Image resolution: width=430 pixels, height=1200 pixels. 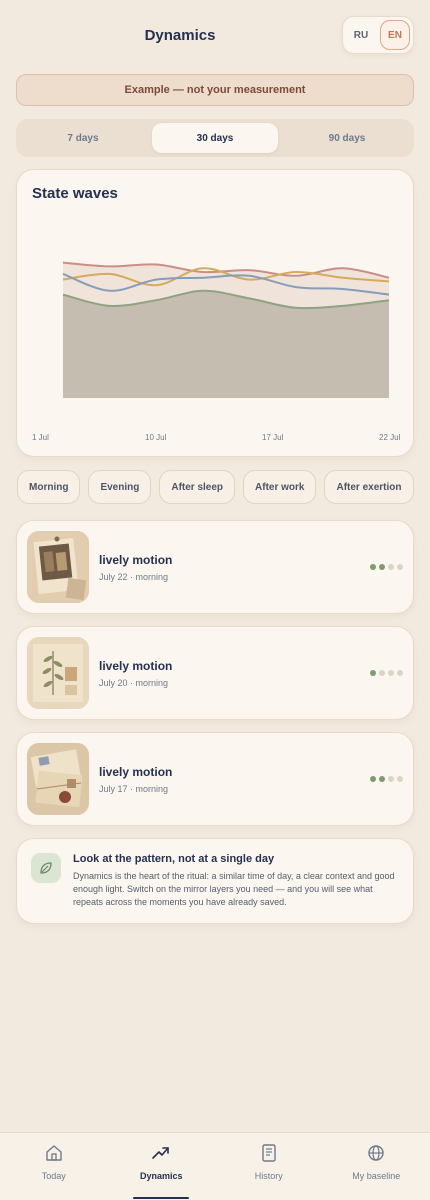 I want to click on entry-card: lively motion July 17 · morning, so click(x=215, y=779).